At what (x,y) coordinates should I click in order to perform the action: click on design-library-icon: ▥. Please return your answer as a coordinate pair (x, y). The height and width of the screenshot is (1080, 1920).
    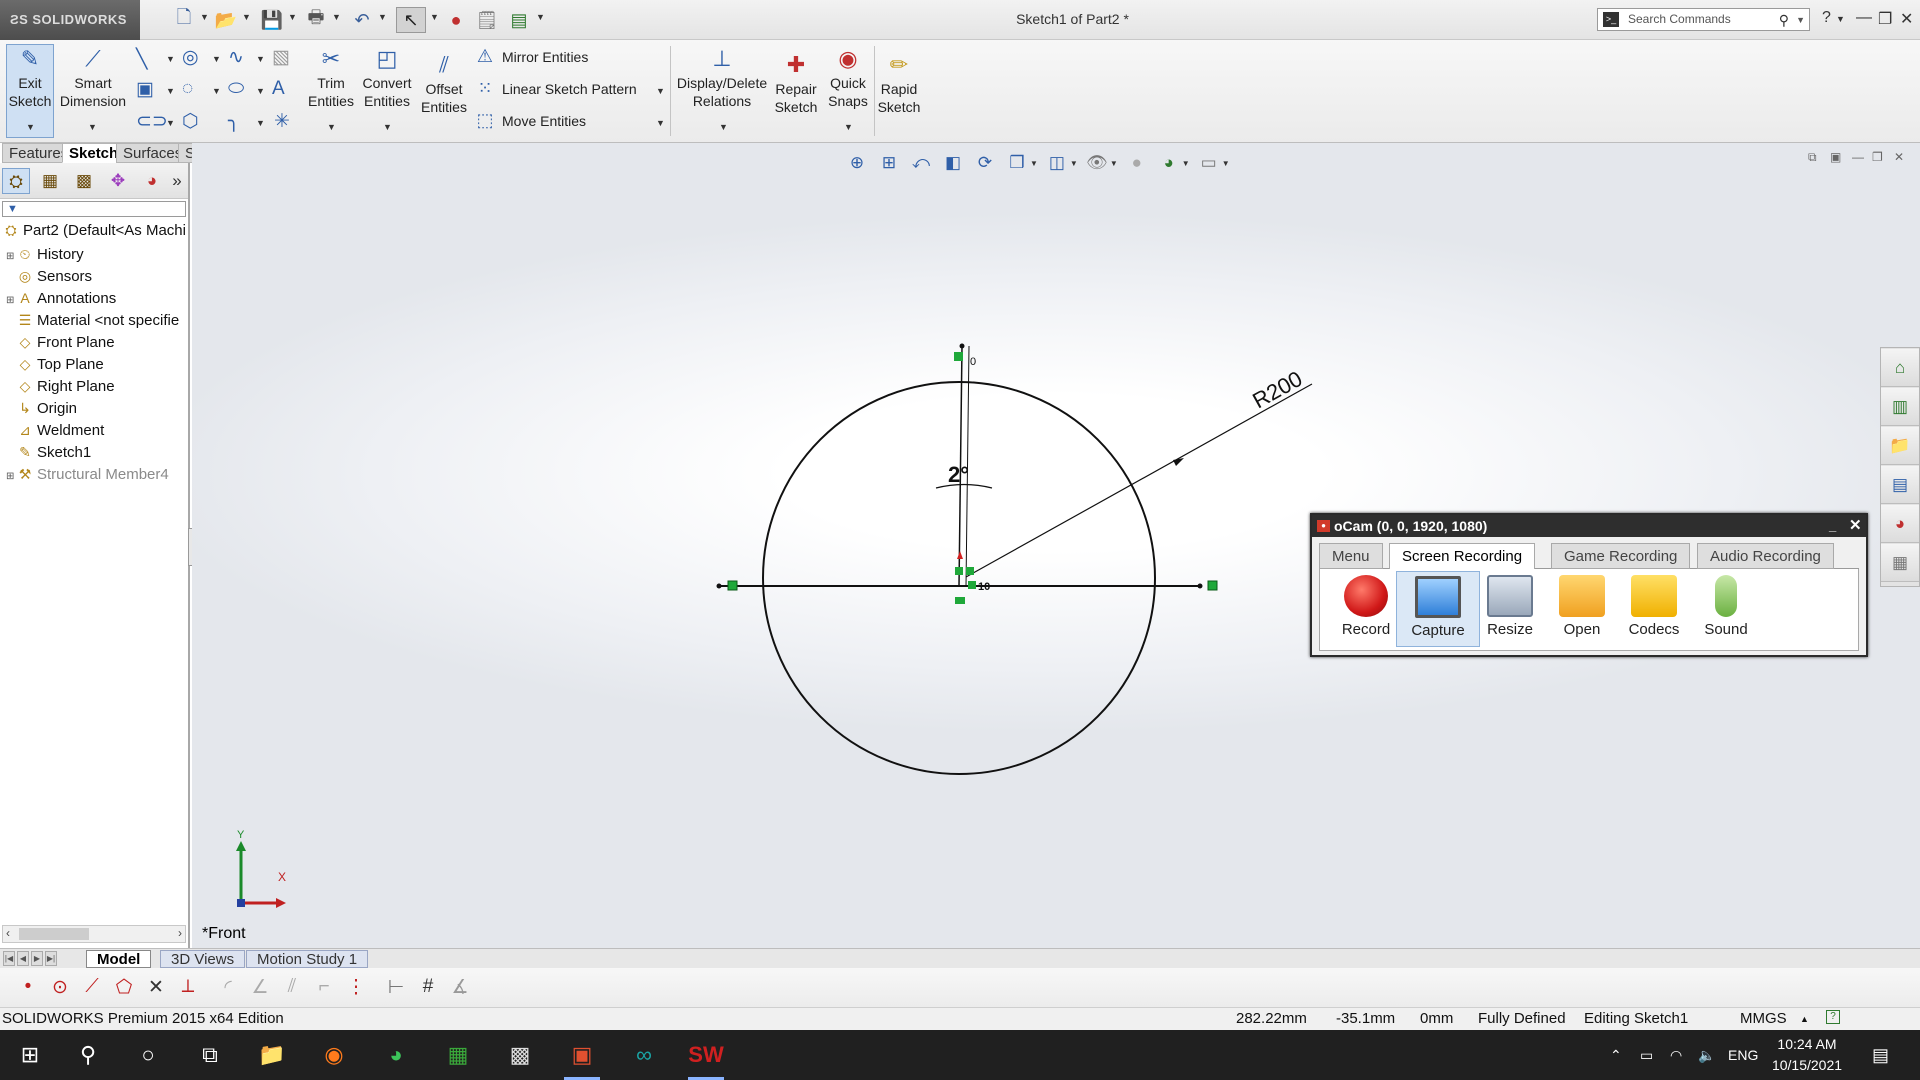
    Looking at the image, I should click on (1900, 407).